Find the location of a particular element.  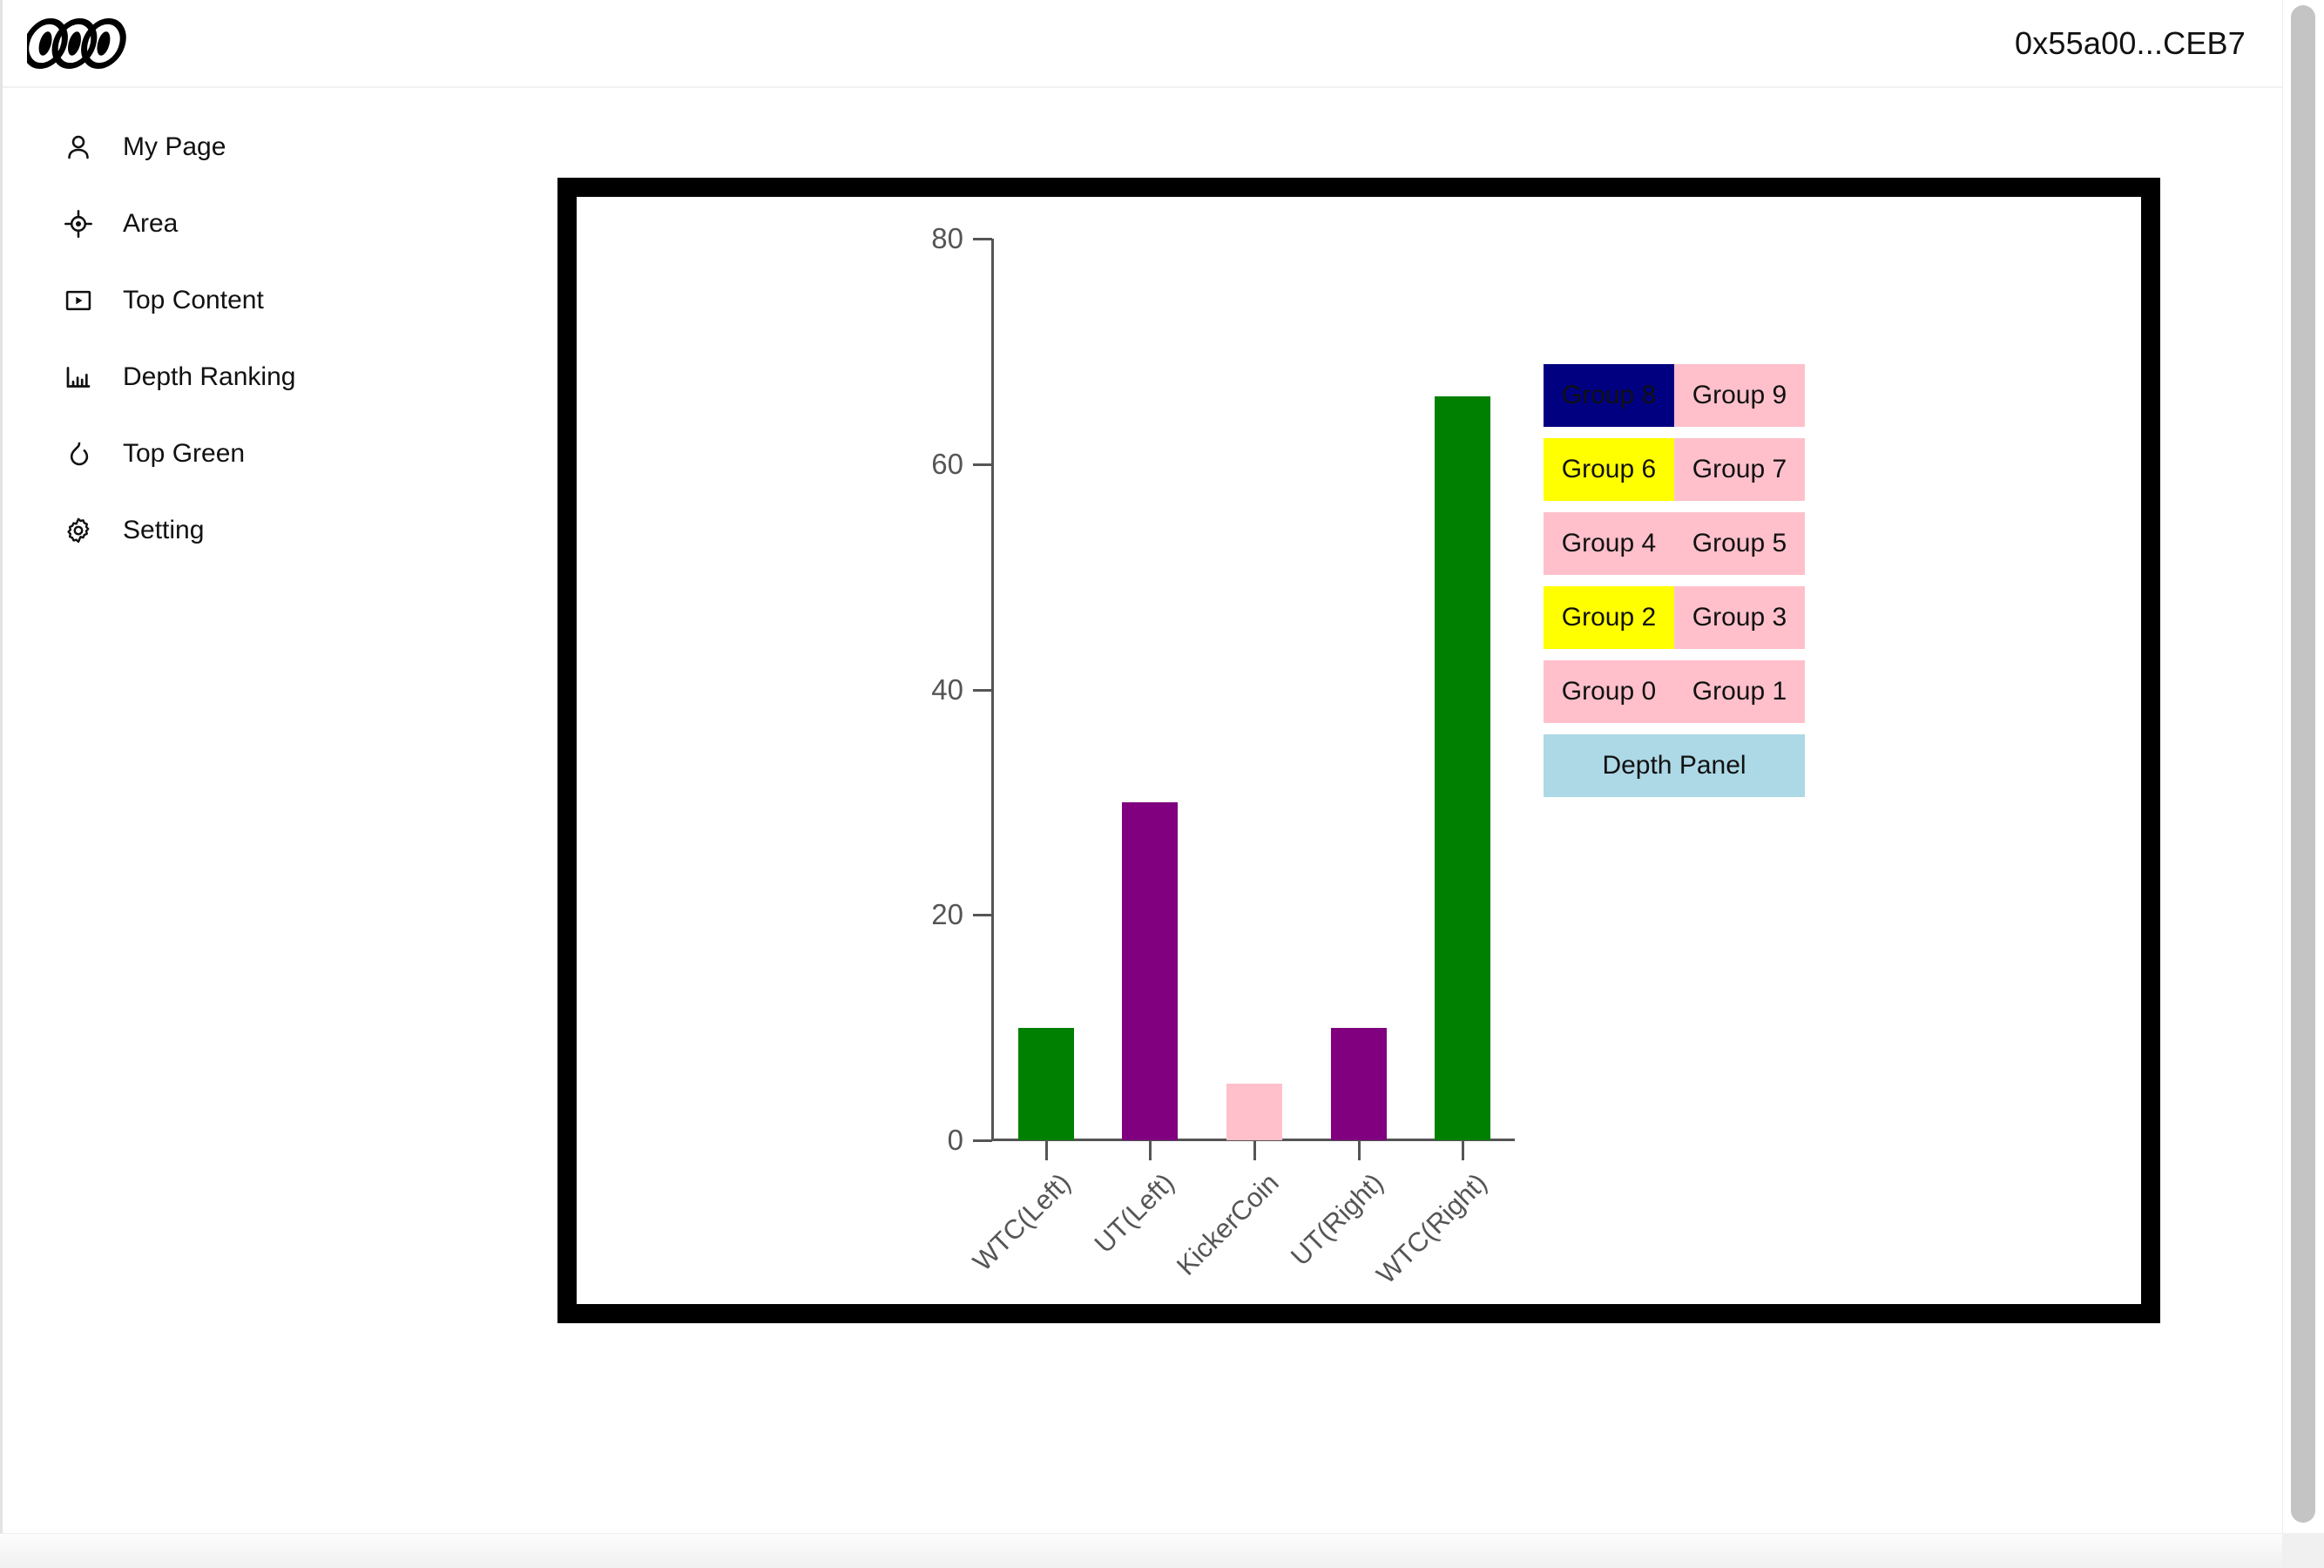

sidebar-item-label: My Page is located at coordinates (174, 146).